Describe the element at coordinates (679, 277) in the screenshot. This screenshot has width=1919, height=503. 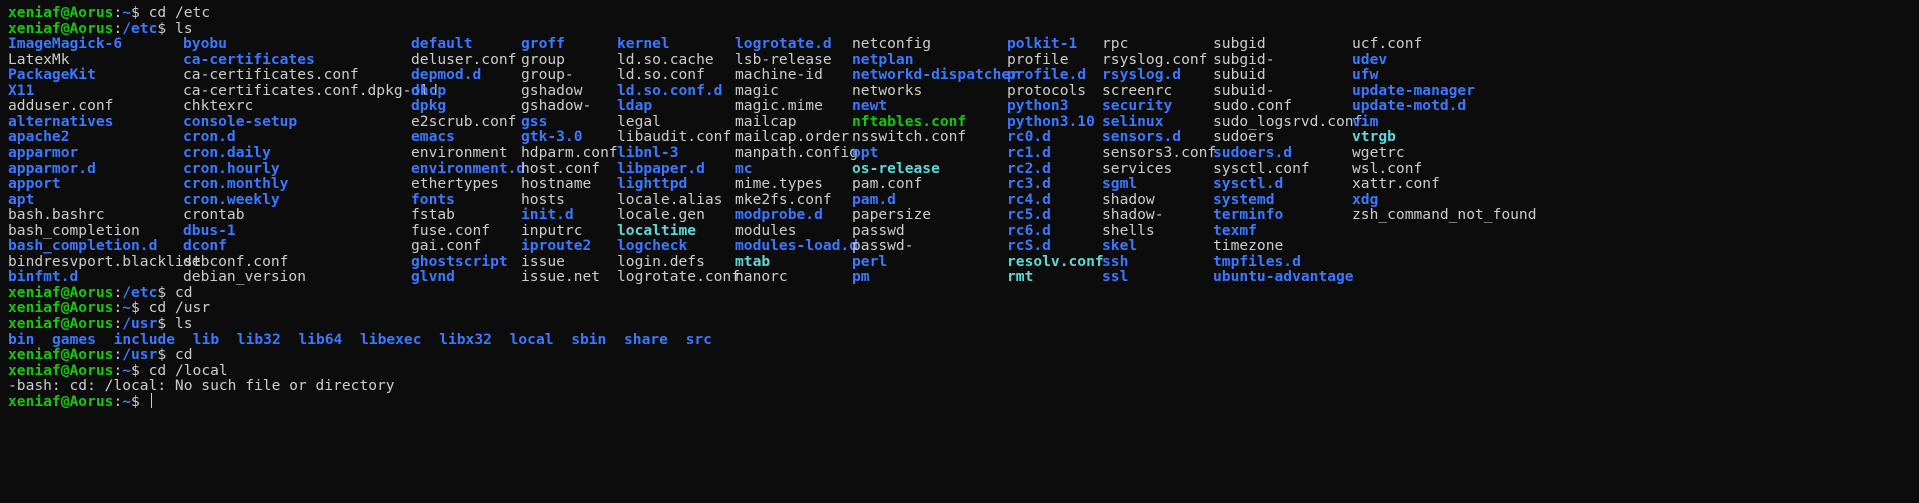
I see `ls-entry: logrotate.conf` at that location.